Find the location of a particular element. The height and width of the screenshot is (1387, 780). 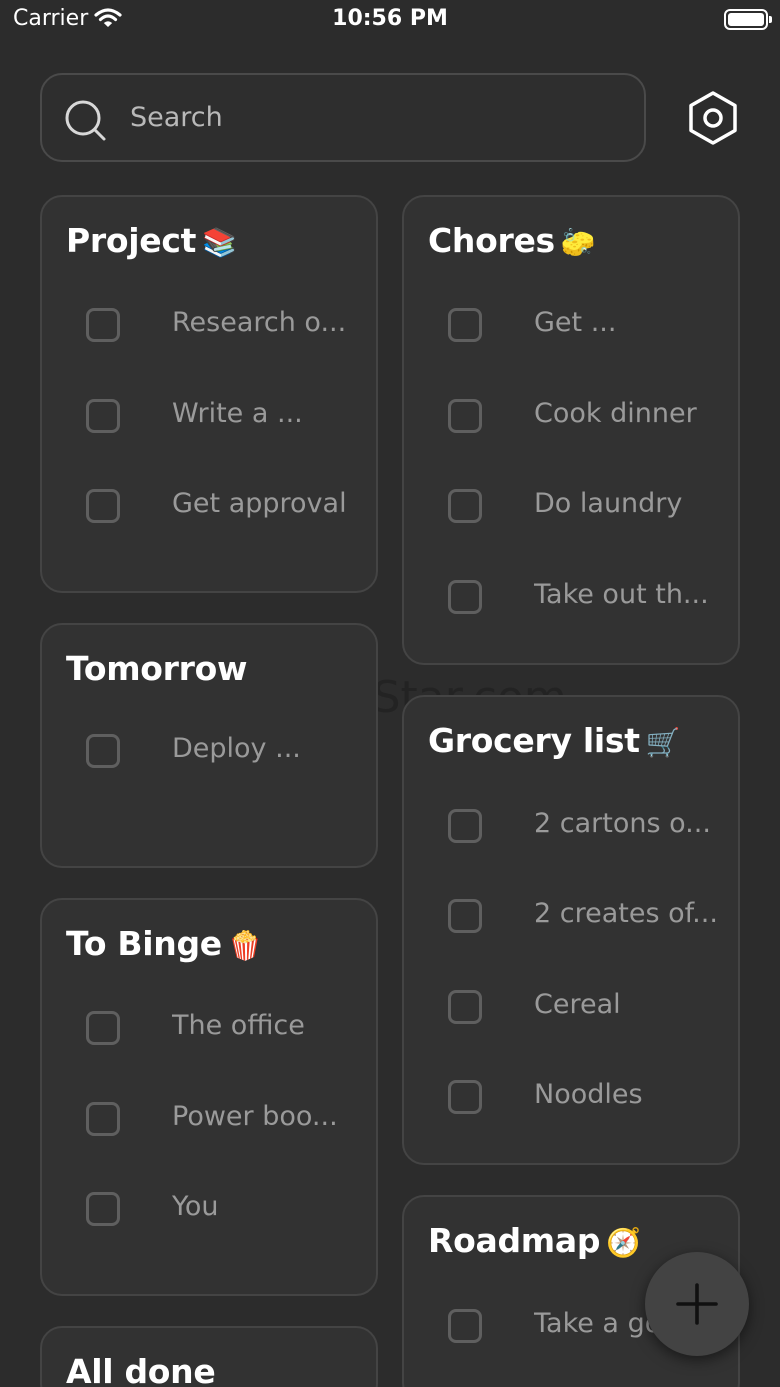

settings-icon is located at coordinates (713, 118).